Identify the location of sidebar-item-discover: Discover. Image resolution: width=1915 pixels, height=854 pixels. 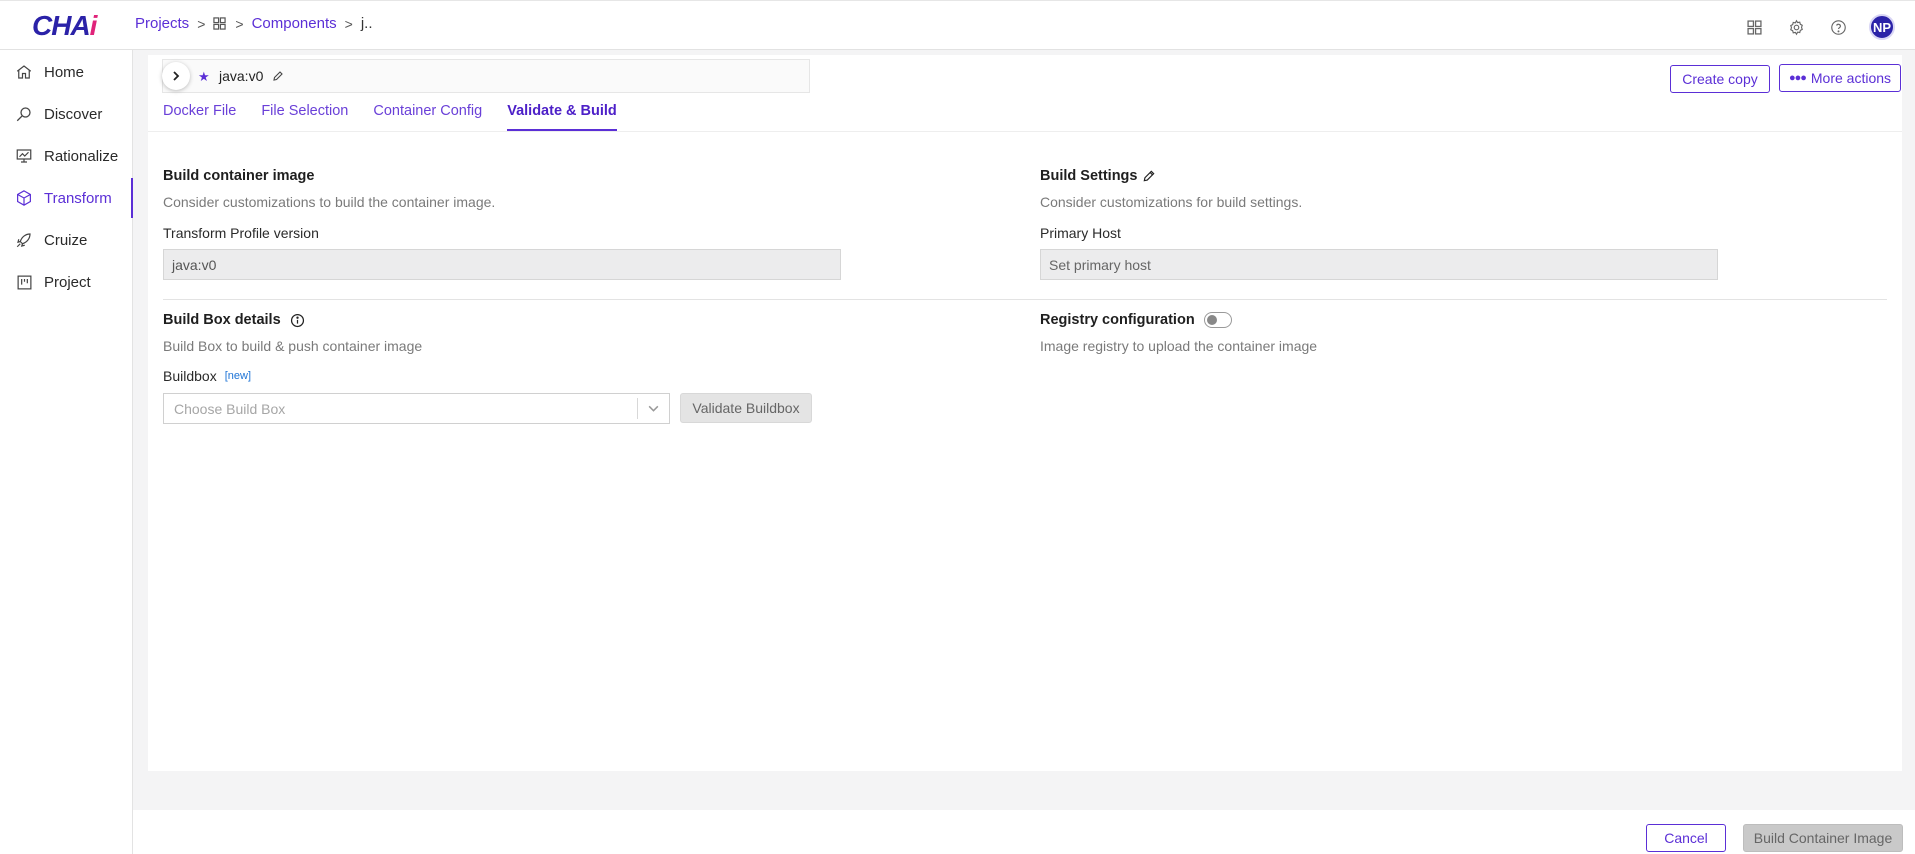
(66, 114).